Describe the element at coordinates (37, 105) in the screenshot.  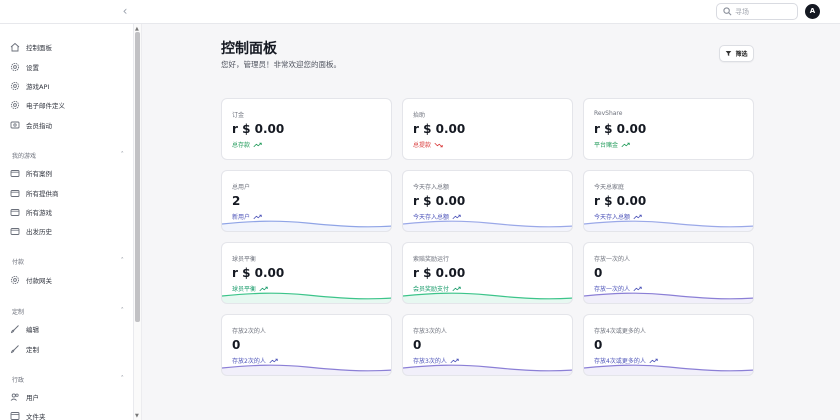
I see `sidebar-item-email: 电子邮件定义` at that location.